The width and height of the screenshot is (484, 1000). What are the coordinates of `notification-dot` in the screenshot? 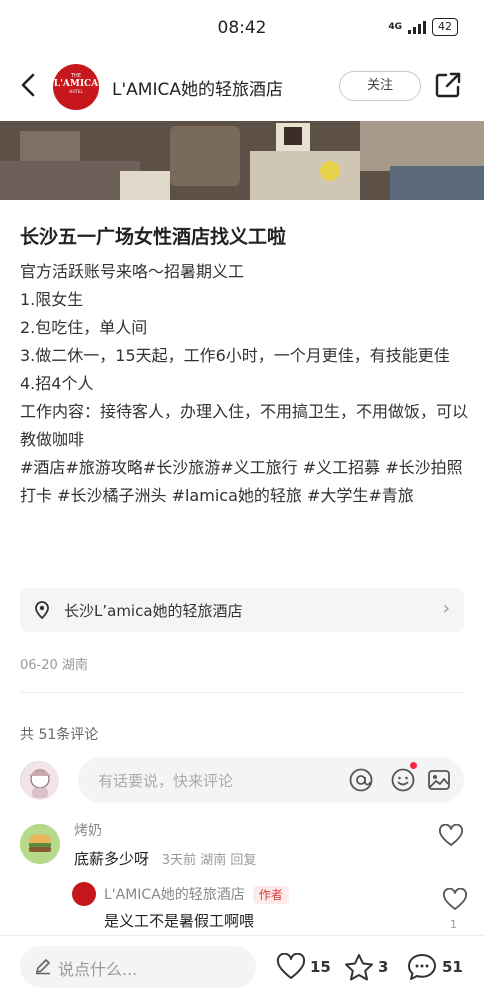 It's located at (413, 765).